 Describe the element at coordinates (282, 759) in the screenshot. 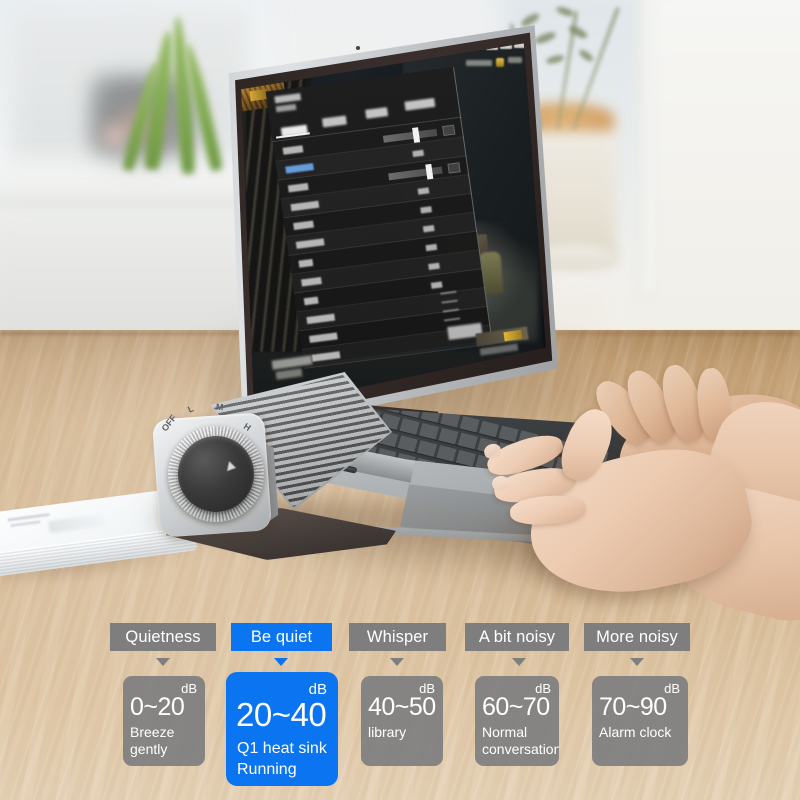

I see `level-description: Q1 heat sink Running` at that location.